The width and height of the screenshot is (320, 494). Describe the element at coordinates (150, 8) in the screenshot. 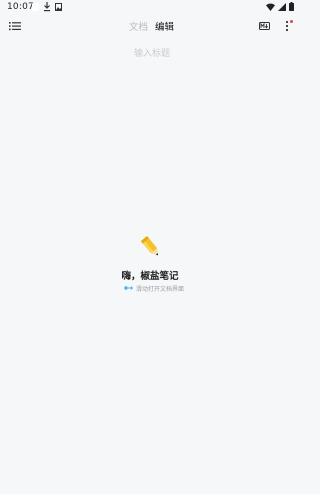

I see `status-bar: 10:07` at that location.